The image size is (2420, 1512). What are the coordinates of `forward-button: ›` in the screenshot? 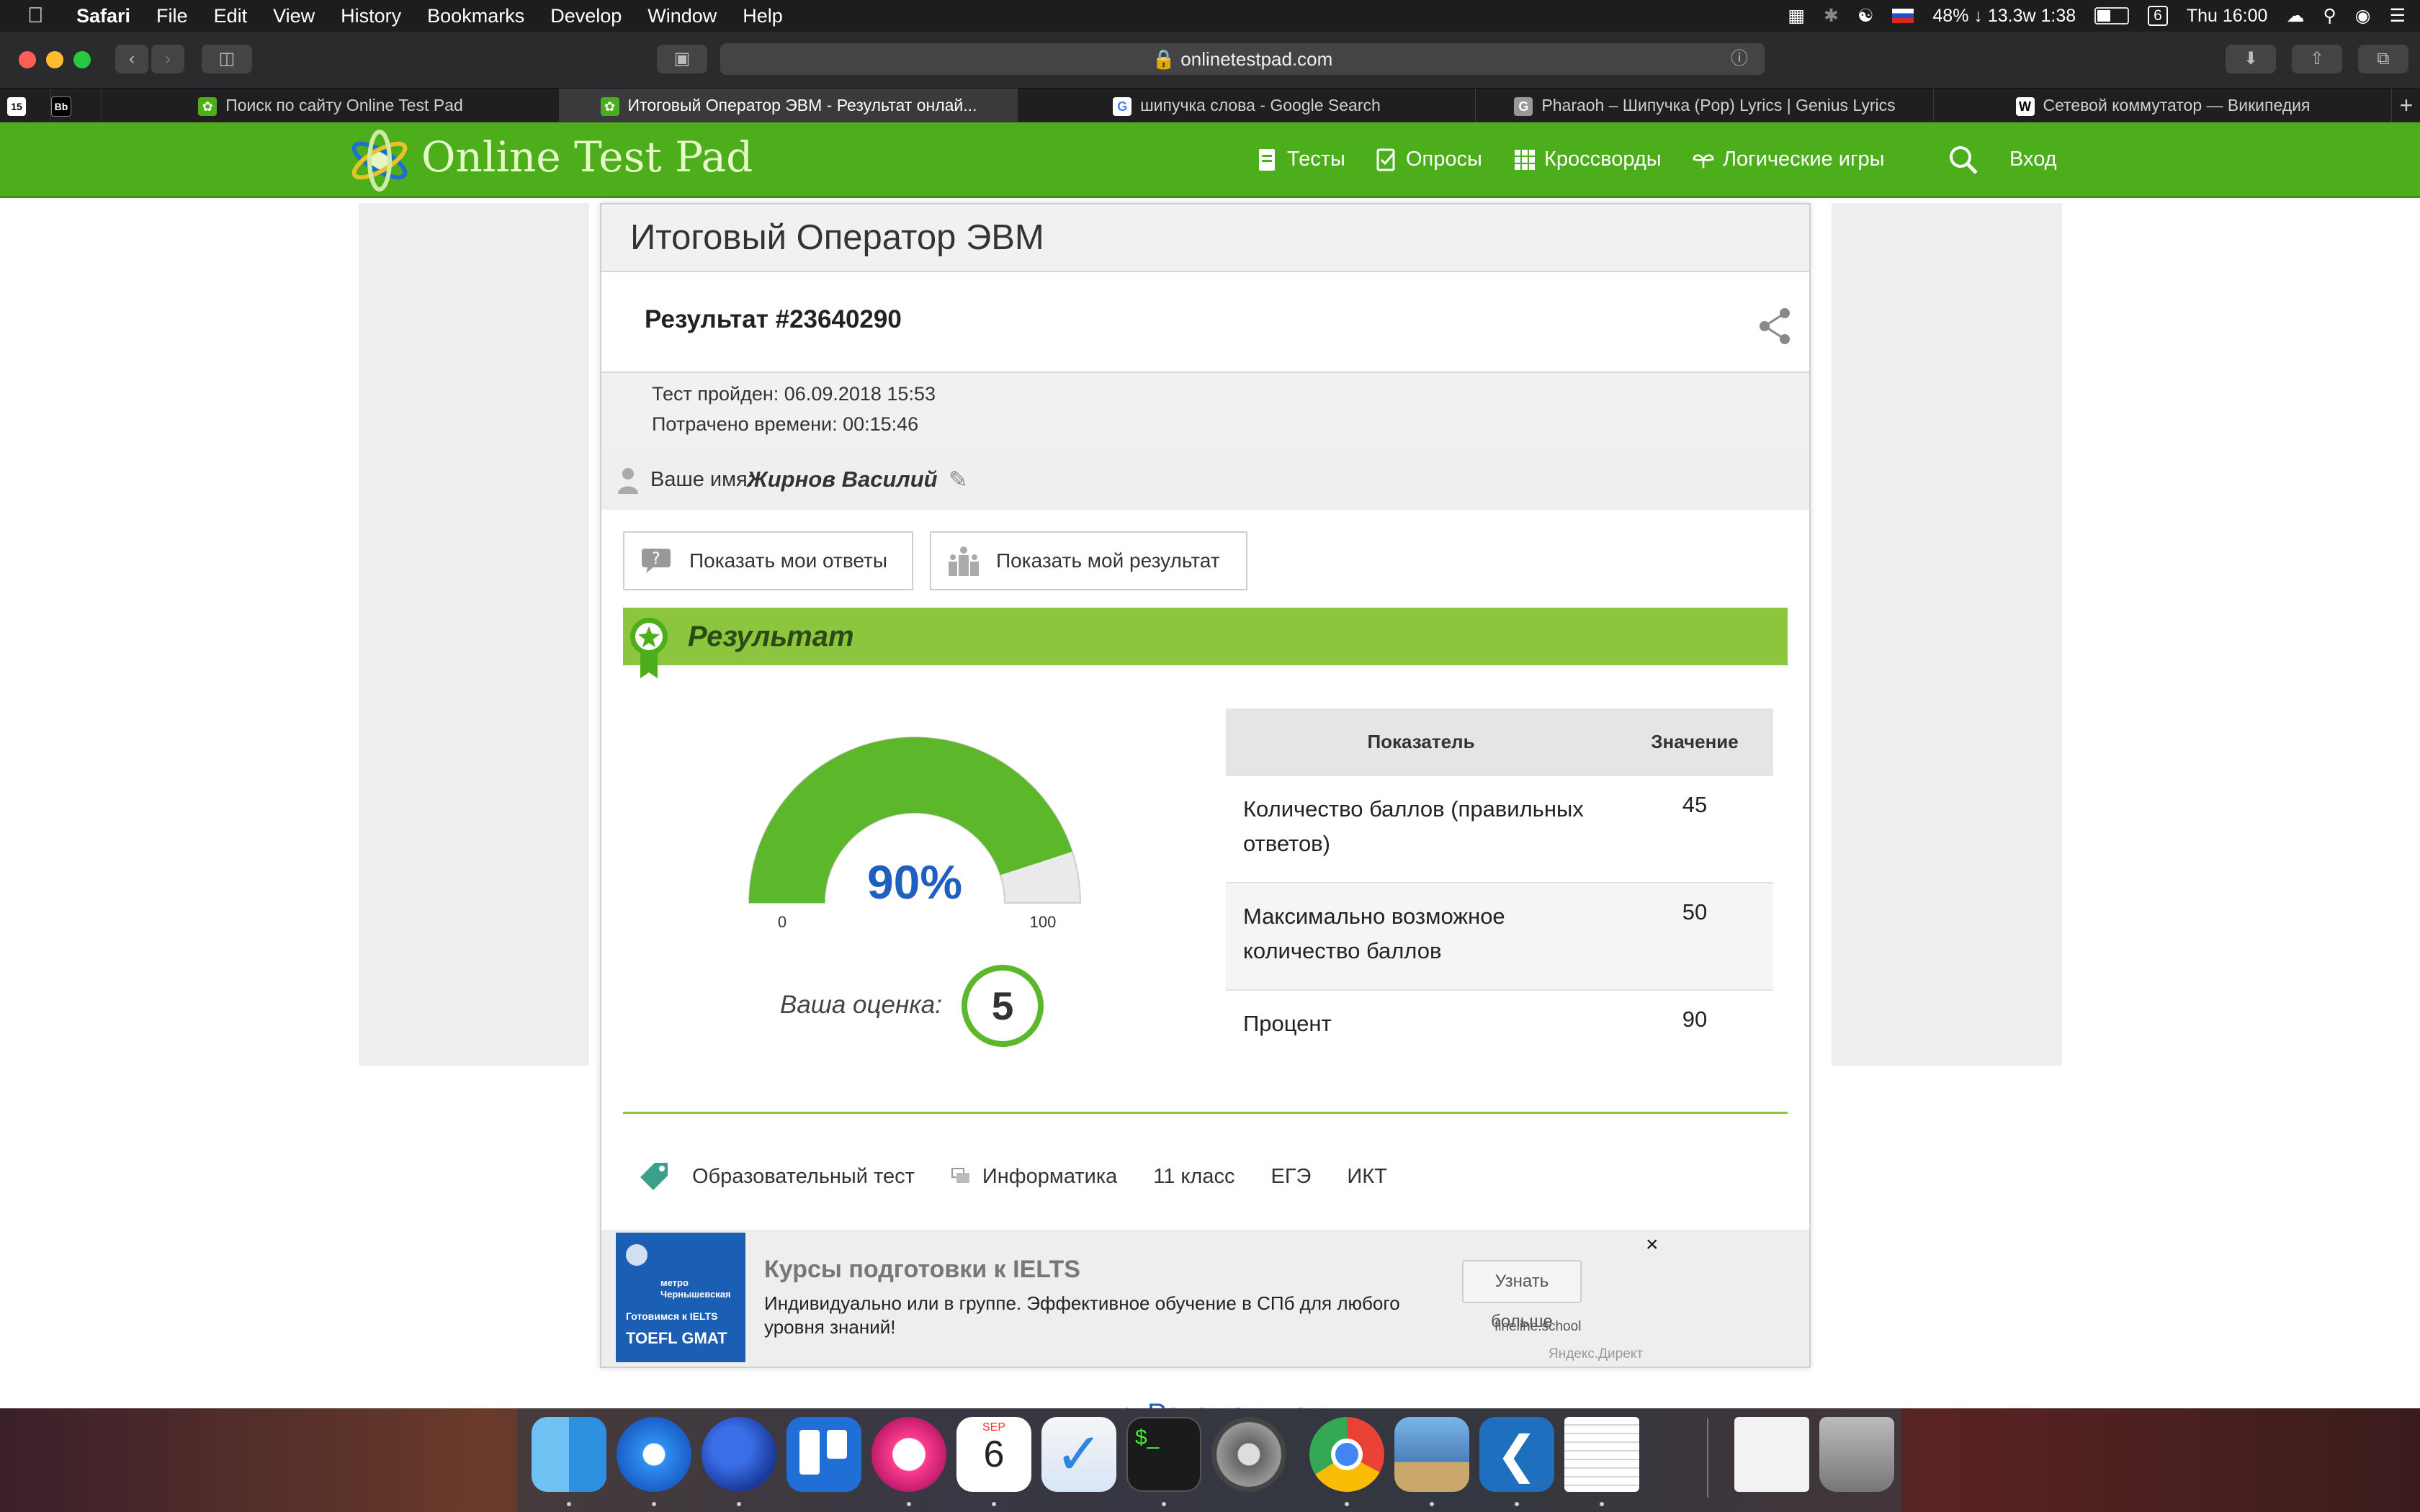 It's located at (167, 59).